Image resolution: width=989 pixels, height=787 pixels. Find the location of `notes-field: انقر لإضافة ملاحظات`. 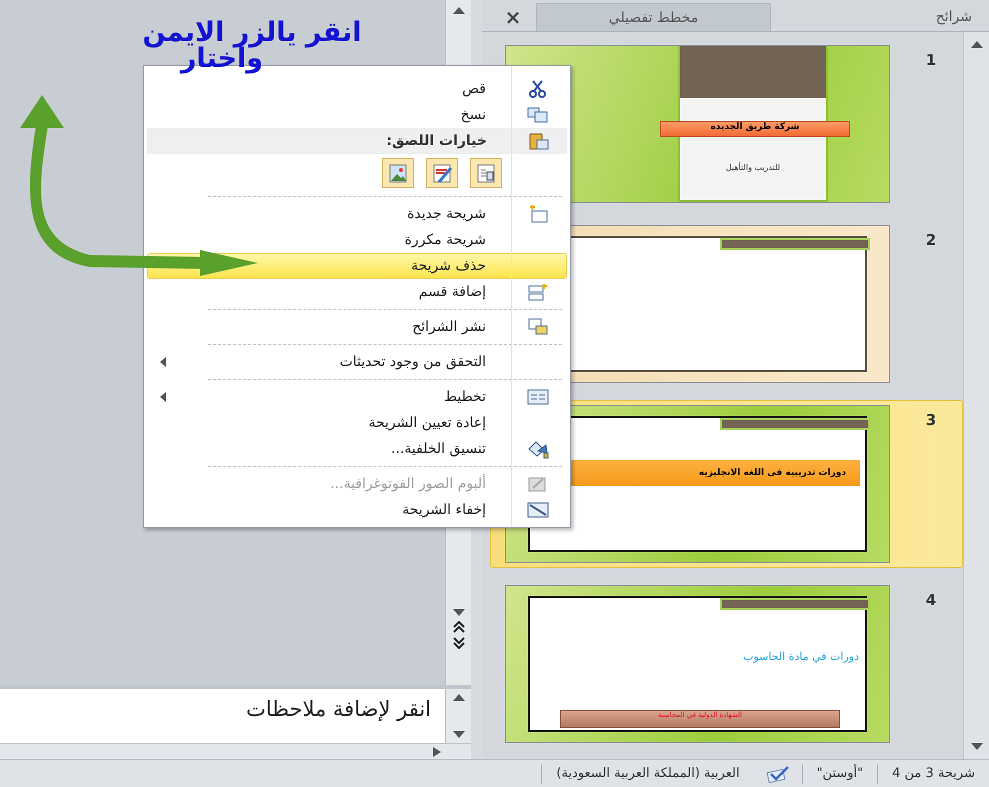

notes-field: انقر لإضافة ملاحظات is located at coordinates (222, 716).